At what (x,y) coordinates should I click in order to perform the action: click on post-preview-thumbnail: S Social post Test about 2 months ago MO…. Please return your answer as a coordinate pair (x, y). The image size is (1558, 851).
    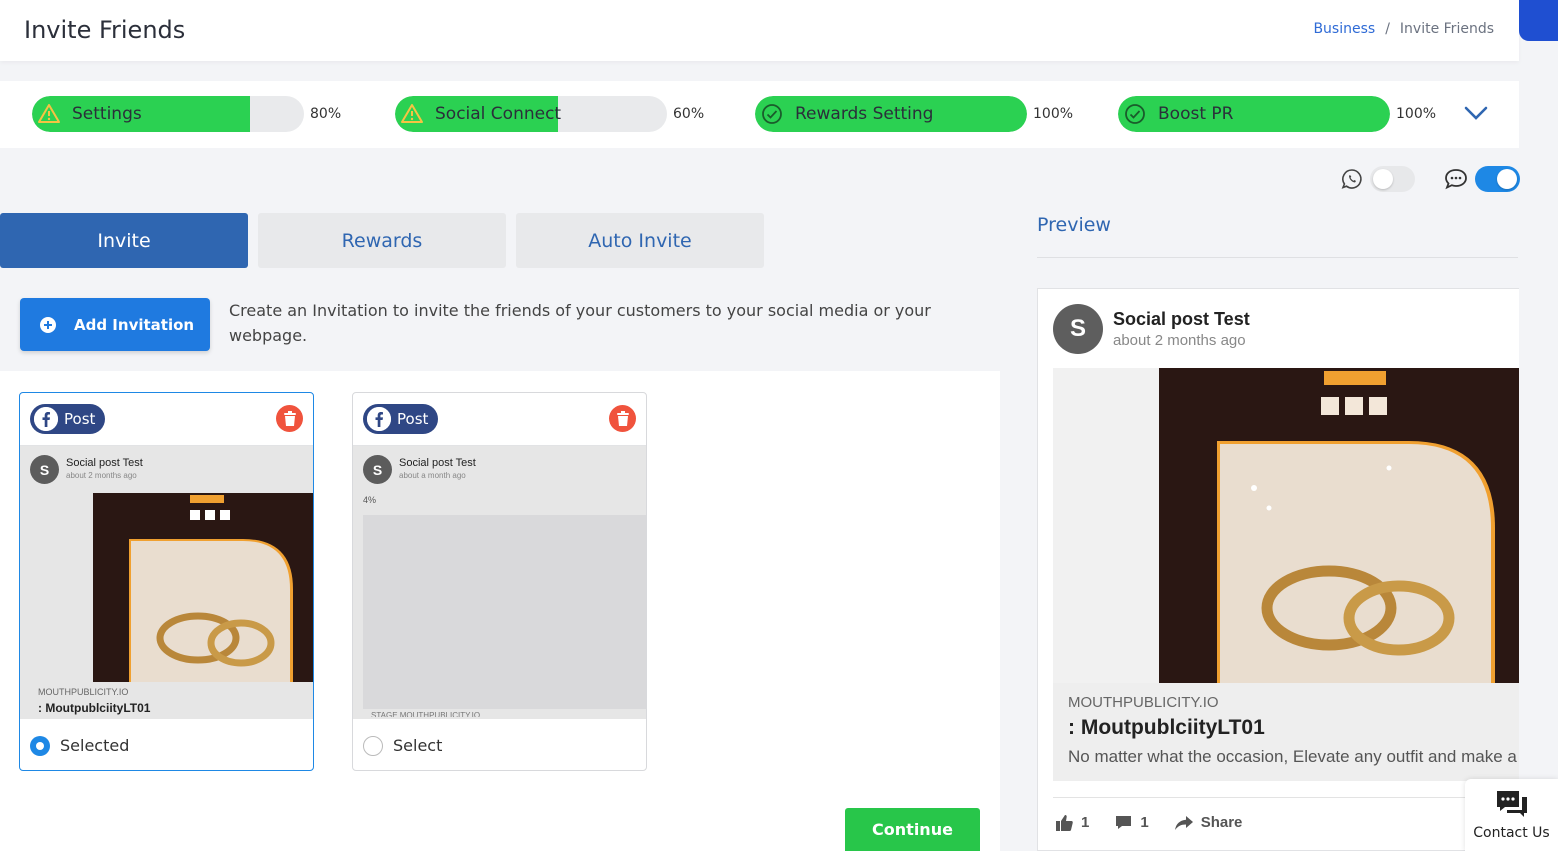
    Looking at the image, I should click on (166, 582).